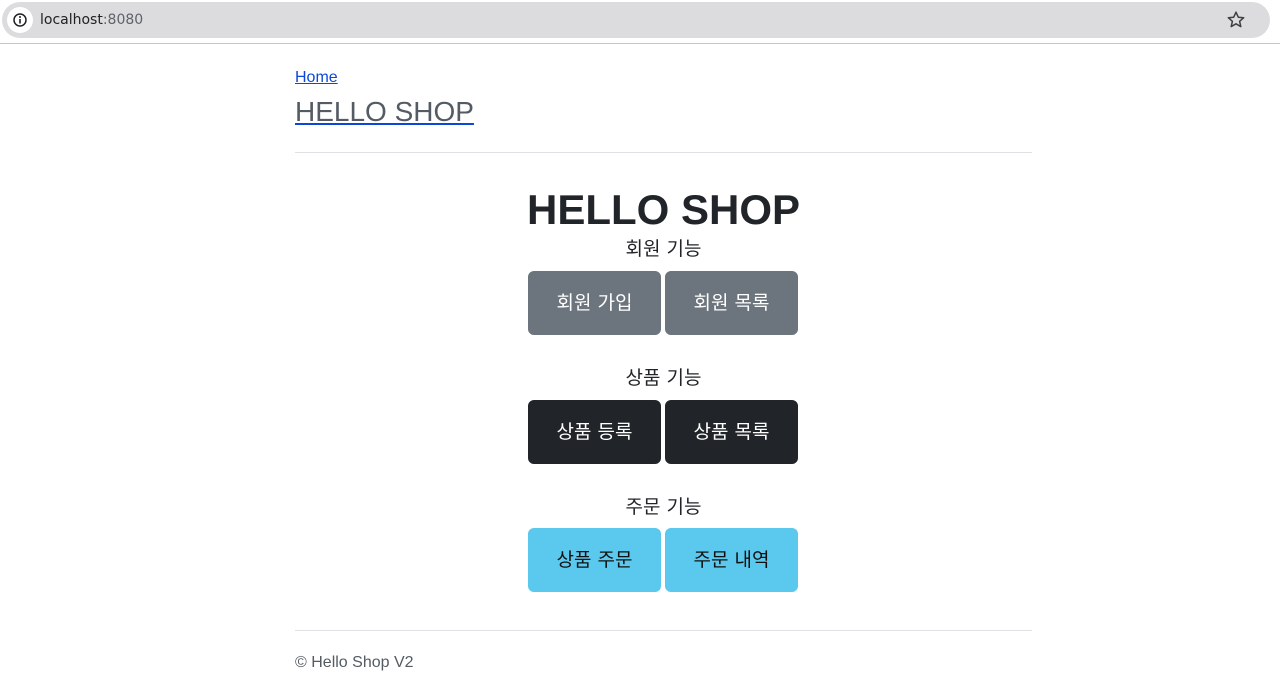 The width and height of the screenshot is (1280, 687). Describe the element at coordinates (594, 432) in the screenshot. I see `item-register-button: 상품 등록` at that location.